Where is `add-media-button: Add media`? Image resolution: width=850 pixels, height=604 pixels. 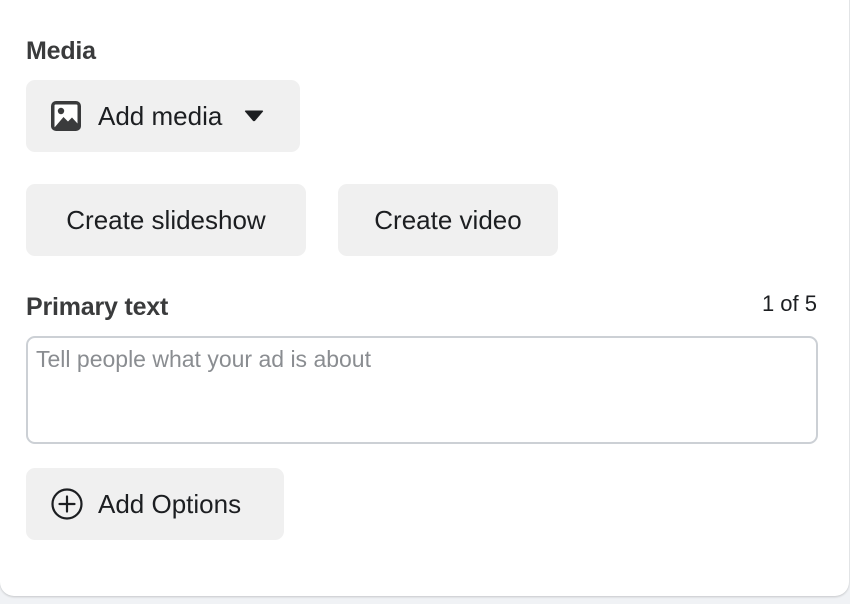 add-media-button: Add media is located at coordinates (163, 116).